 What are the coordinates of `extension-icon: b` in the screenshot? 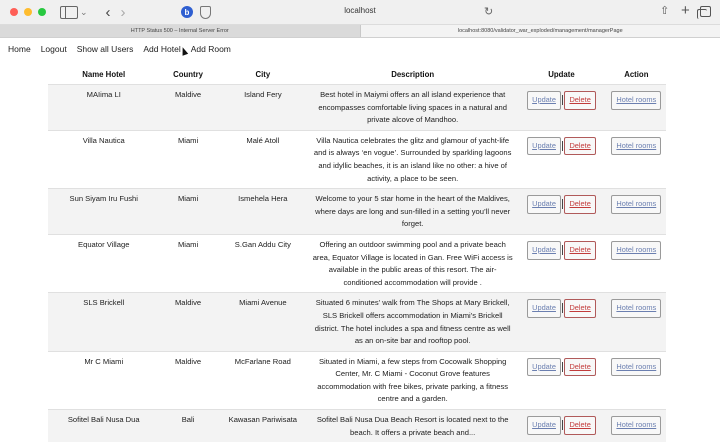 It's located at (187, 12).